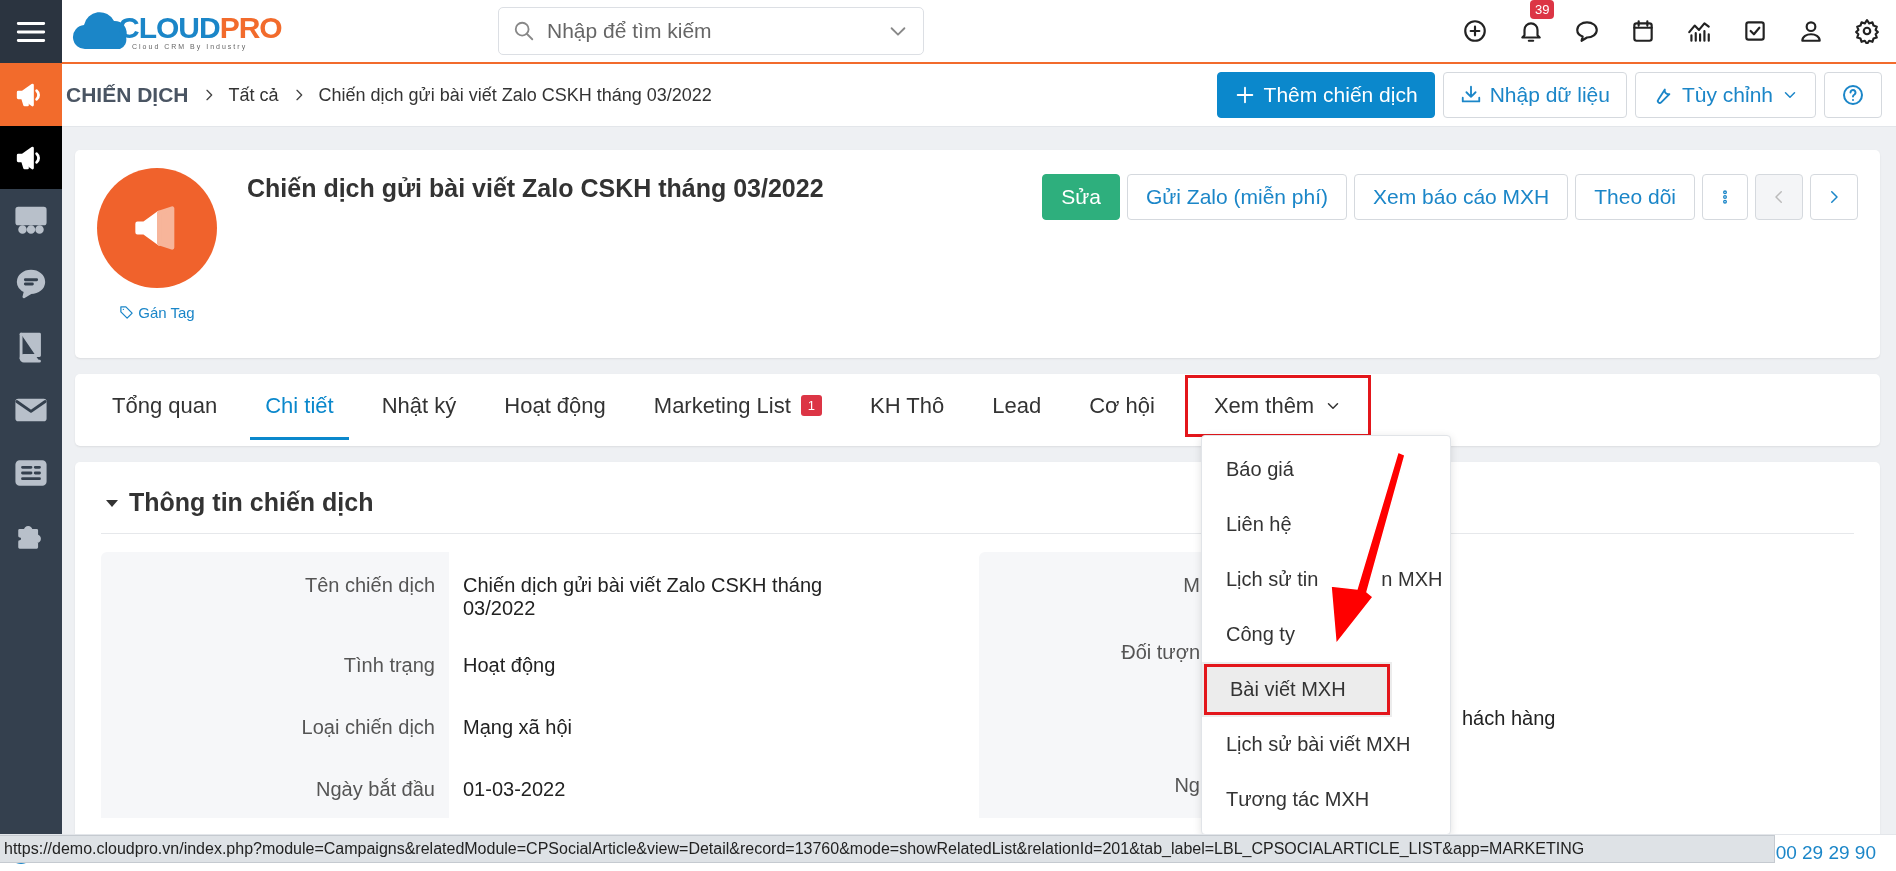 This screenshot has height=871, width=1896. I want to click on search-field: Nhập để tìm kiếm, so click(711, 31).